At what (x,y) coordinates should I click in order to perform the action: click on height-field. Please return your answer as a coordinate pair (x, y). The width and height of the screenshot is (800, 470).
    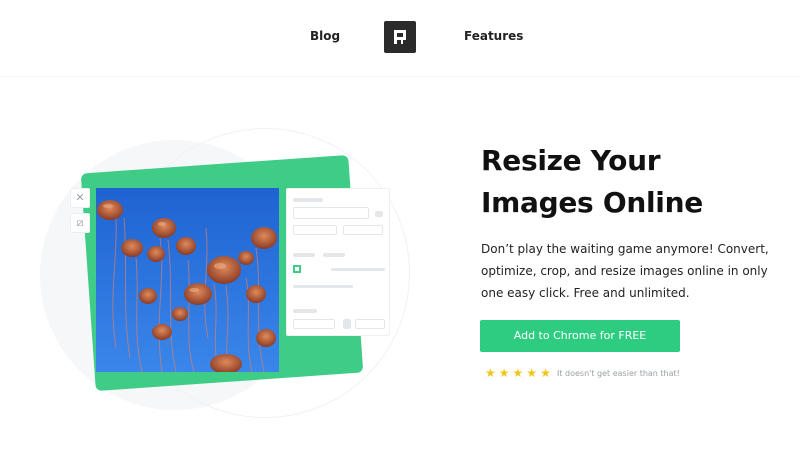
    Looking at the image, I should click on (363, 230).